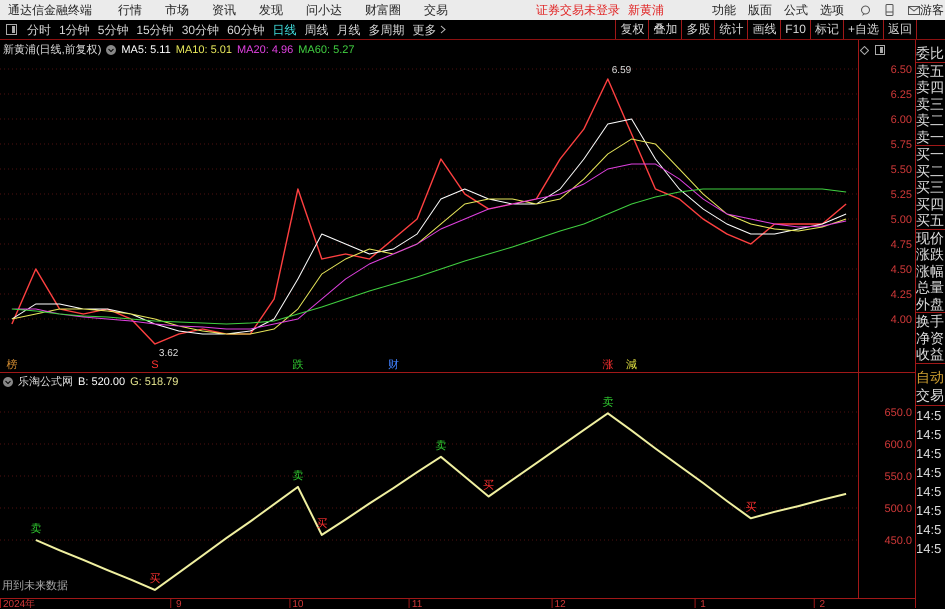 This screenshot has width=945, height=609. Describe the element at coordinates (898, 541) in the screenshot. I see `axis-label: 450.0` at that location.